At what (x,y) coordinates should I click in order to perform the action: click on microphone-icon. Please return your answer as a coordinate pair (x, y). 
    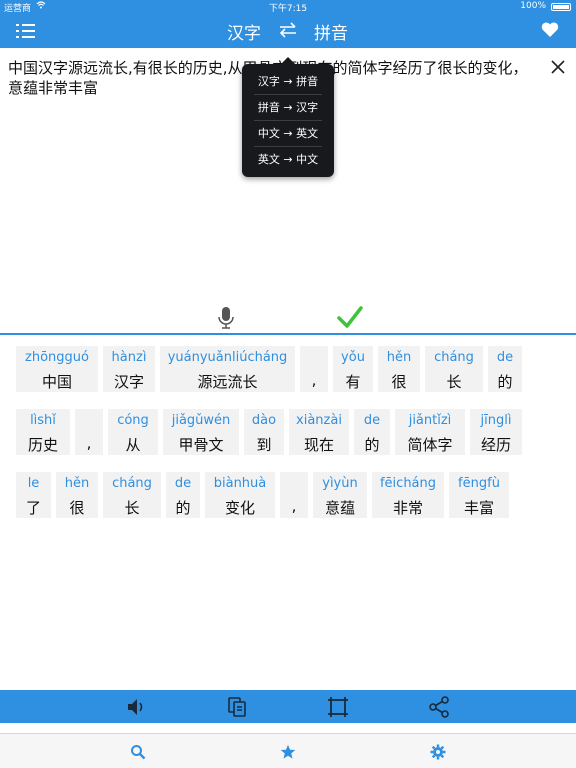
    Looking at the image, I should click on (226, 318).